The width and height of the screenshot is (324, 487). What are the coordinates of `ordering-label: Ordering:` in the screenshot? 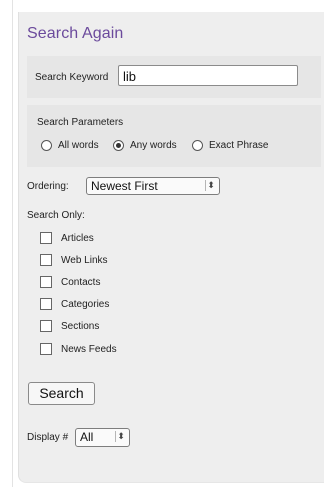 It's located at (48, 186).